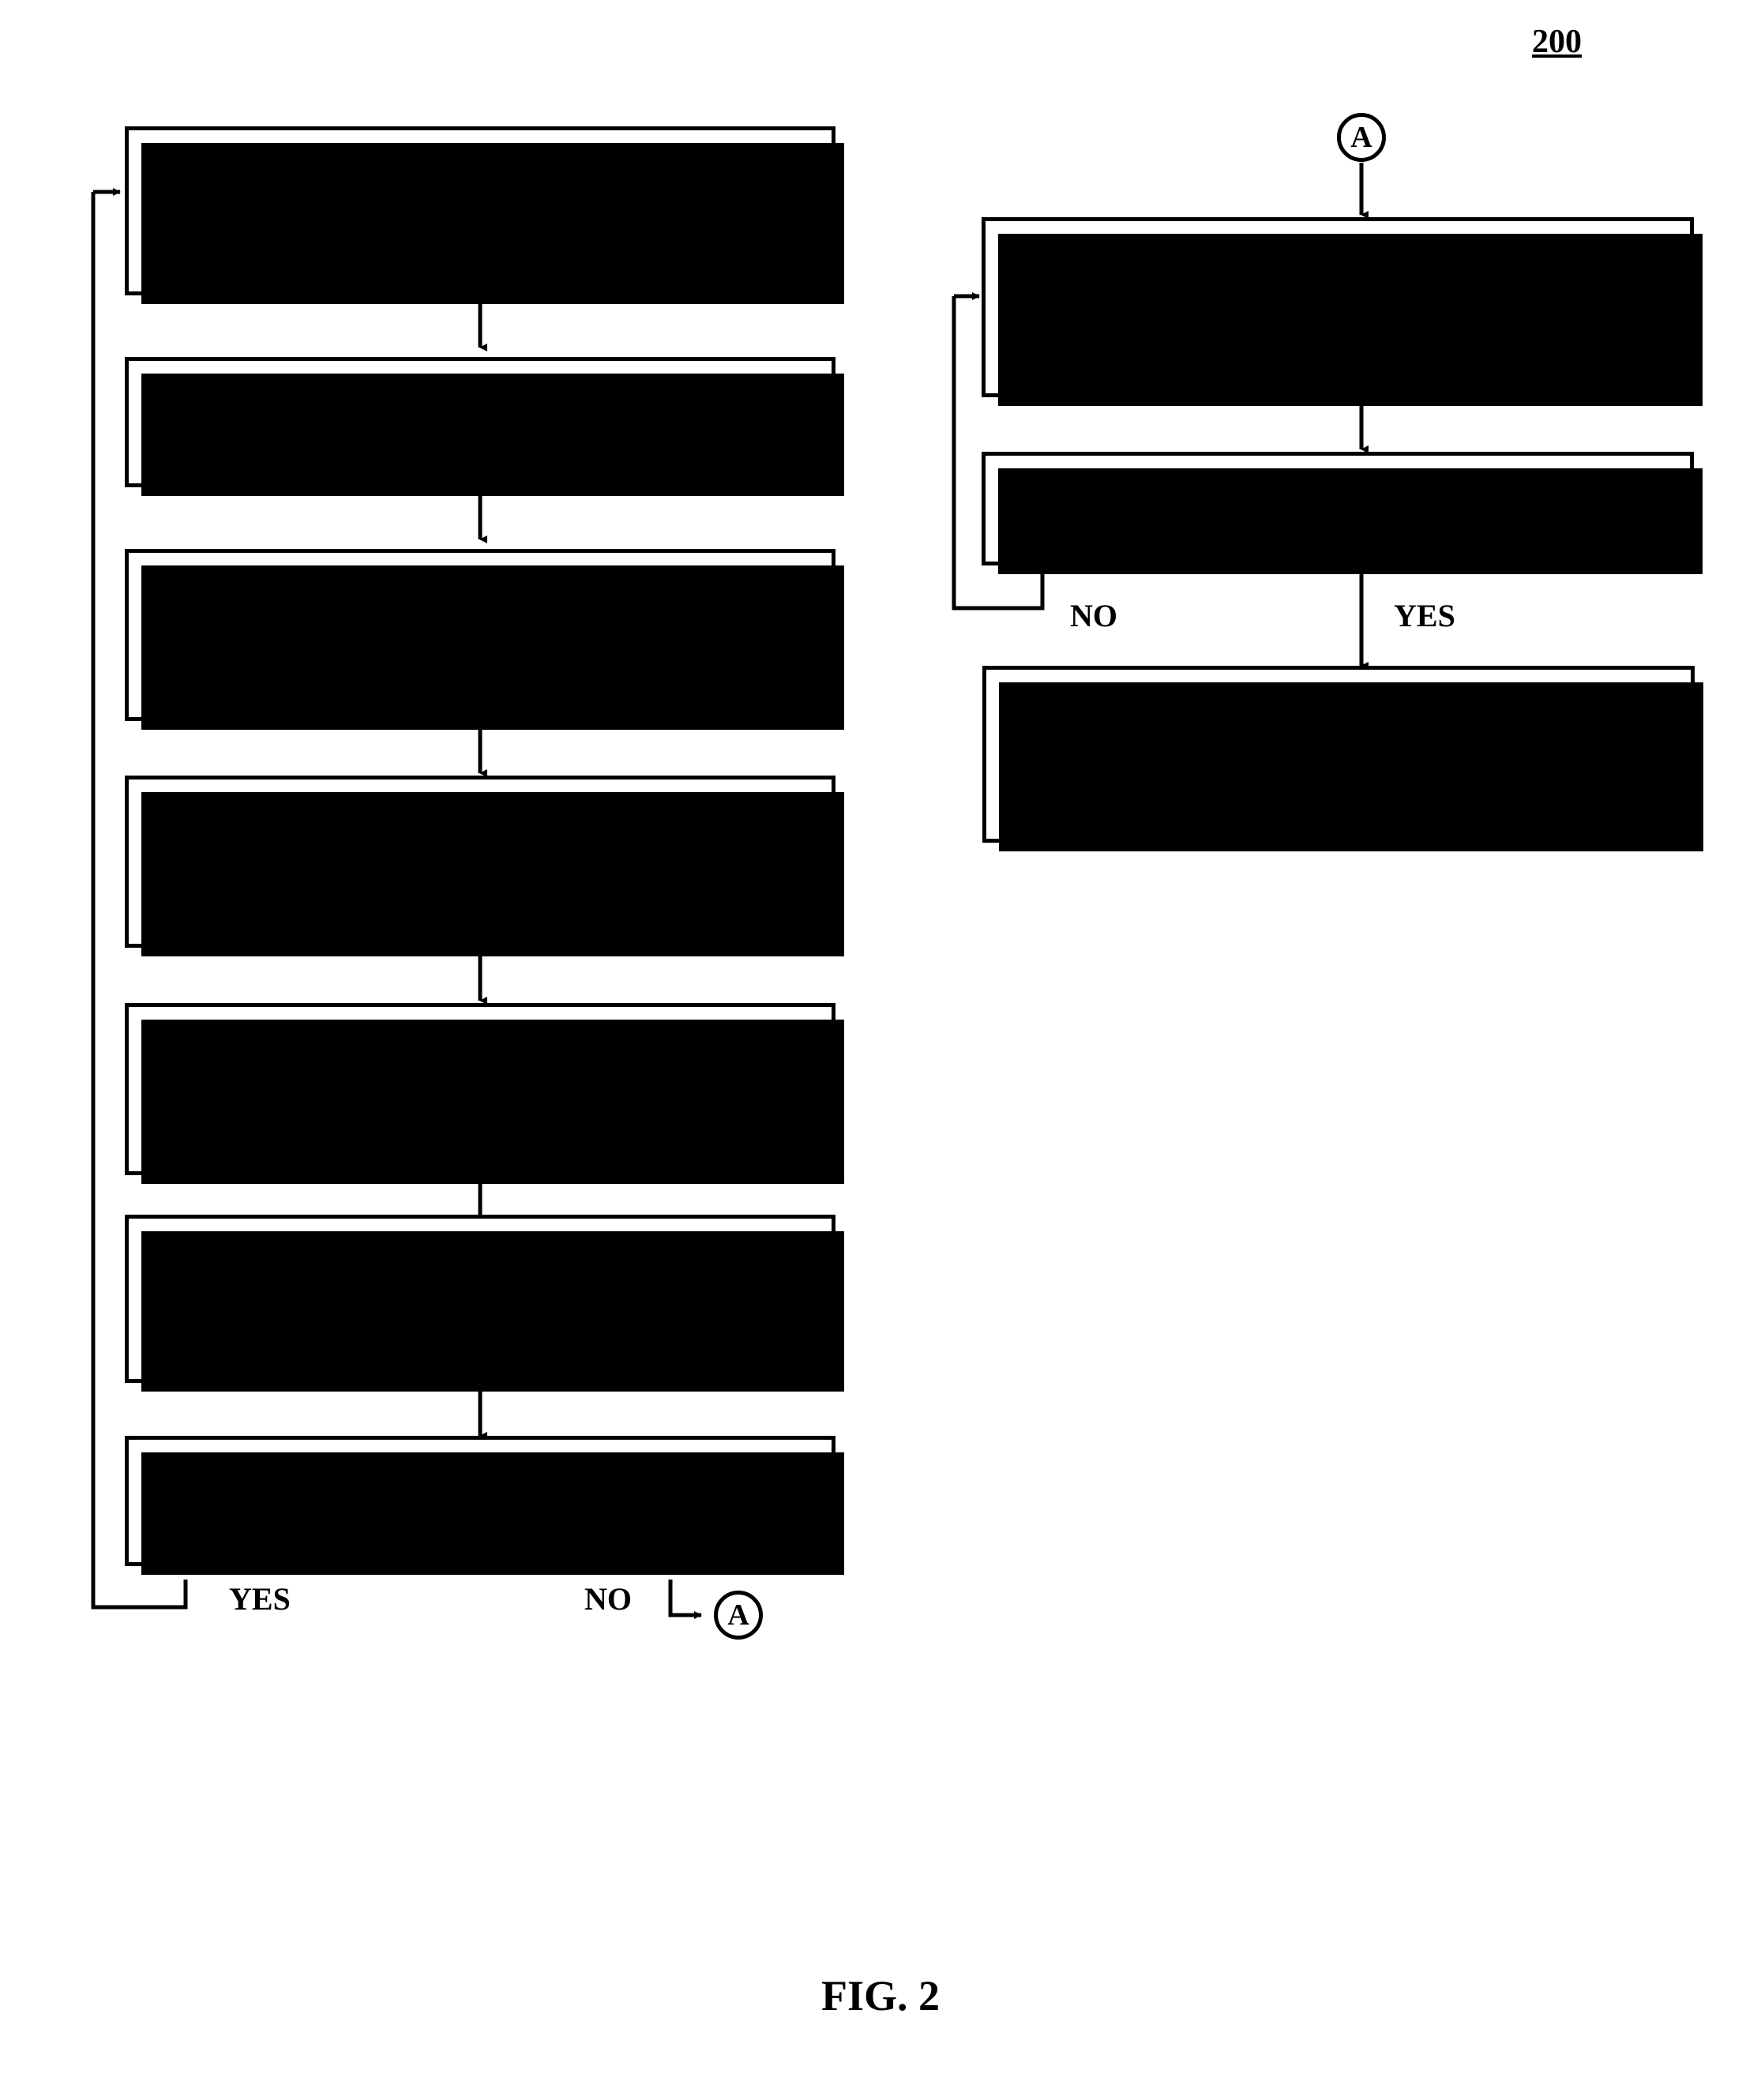  I want to click on branch-label-yes-left: YES, so click(260, 1599).